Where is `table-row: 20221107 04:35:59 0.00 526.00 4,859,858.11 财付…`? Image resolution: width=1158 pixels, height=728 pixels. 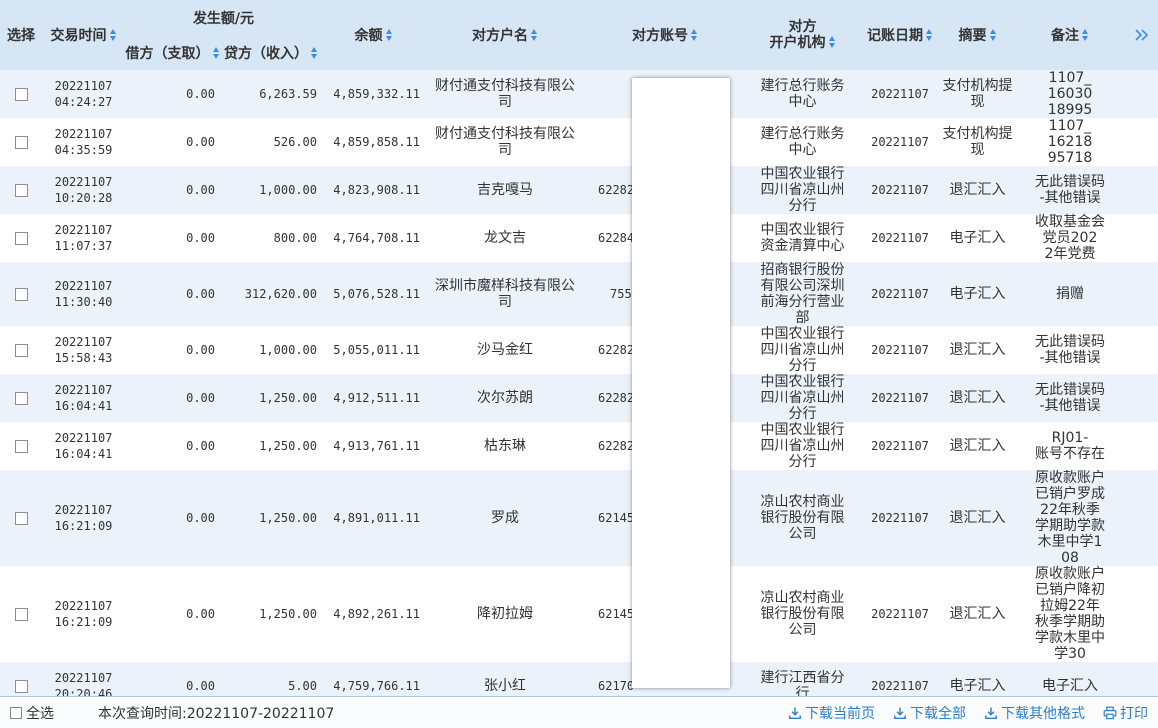
table-row: 20221107 04:35:59 0.00 526.00 4,859,858.11 财付… is located at coordinates (579, 142).